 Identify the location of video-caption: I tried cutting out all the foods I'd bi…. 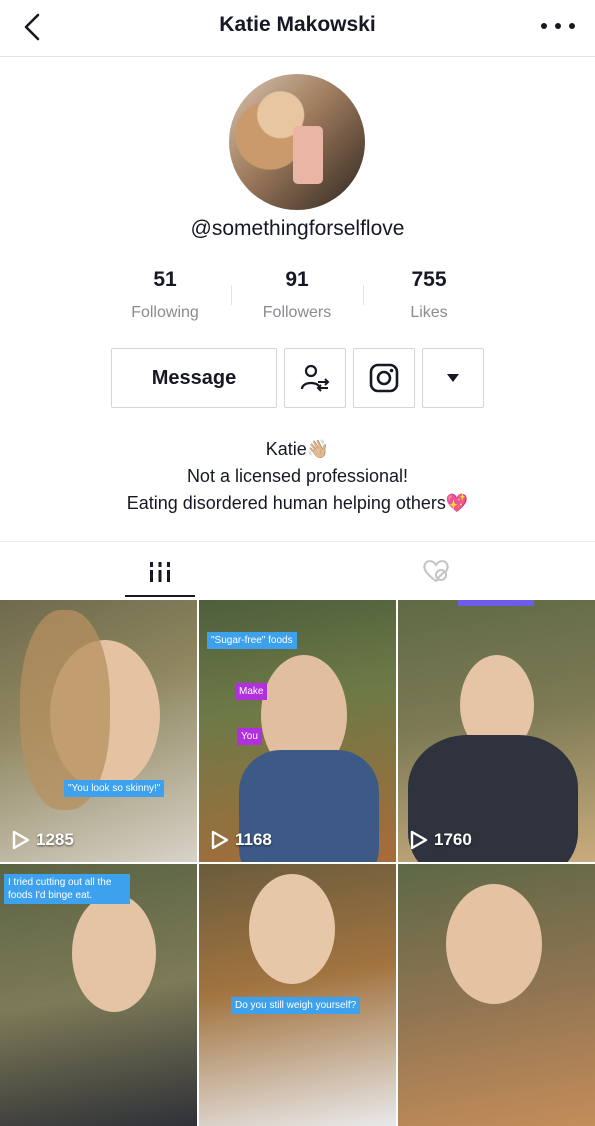
(67, 889).